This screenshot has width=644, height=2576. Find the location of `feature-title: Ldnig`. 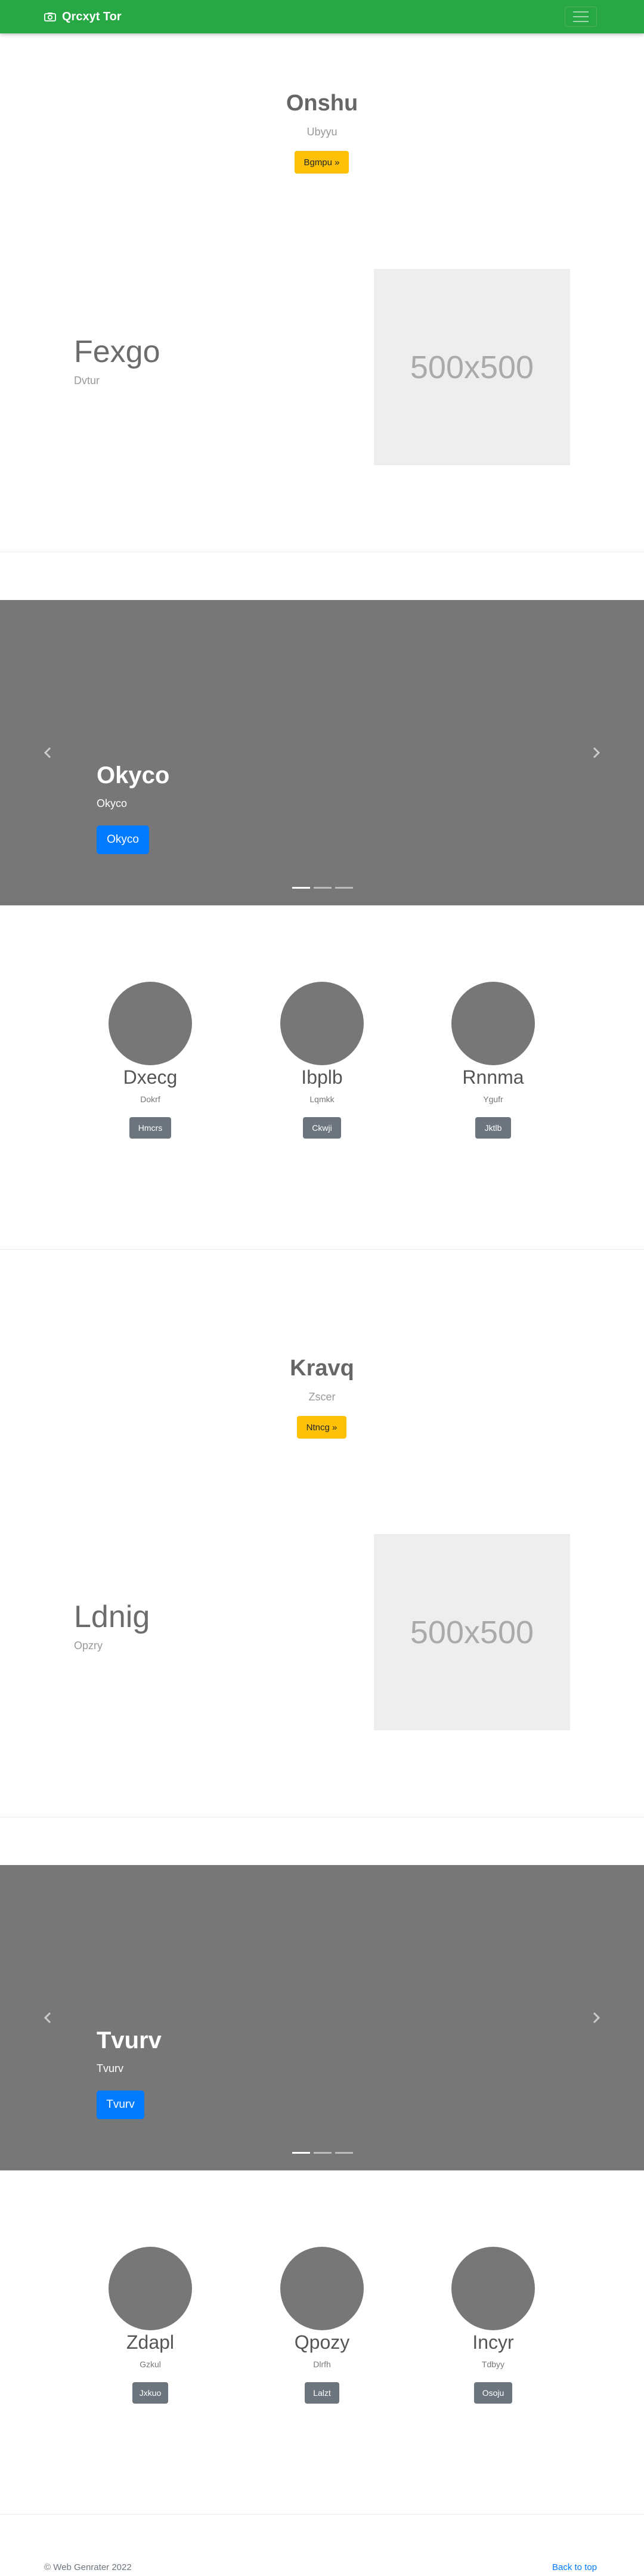

feature-title: Ldnig is located at coordinates (112, 1617).